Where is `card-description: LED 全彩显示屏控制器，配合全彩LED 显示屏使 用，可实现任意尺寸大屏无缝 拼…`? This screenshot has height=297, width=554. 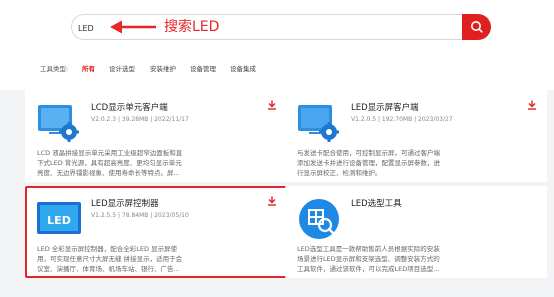
card-description: LED 全彩显示屏控制器，配合全彩LED 显示屏使 用，可实现任意尺寸大屏无缝 拼… is located at coordinates (110, 259).